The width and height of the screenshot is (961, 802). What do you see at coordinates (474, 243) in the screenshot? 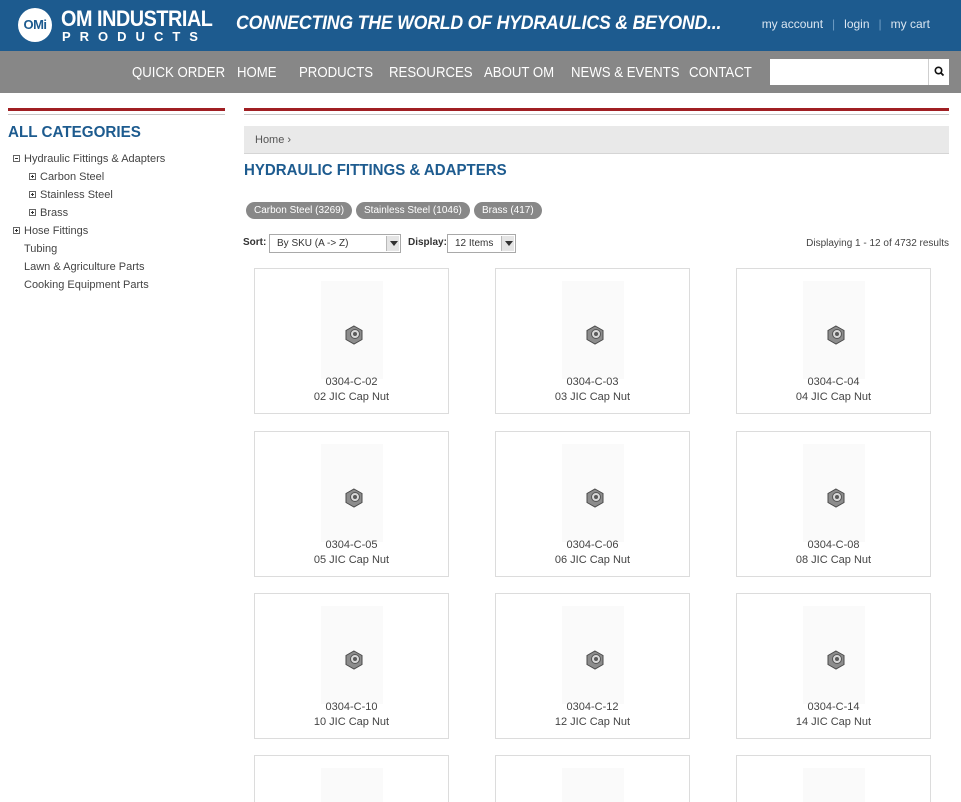
I see `display-select-value: 12 Items` at bounding box center [474, 243].